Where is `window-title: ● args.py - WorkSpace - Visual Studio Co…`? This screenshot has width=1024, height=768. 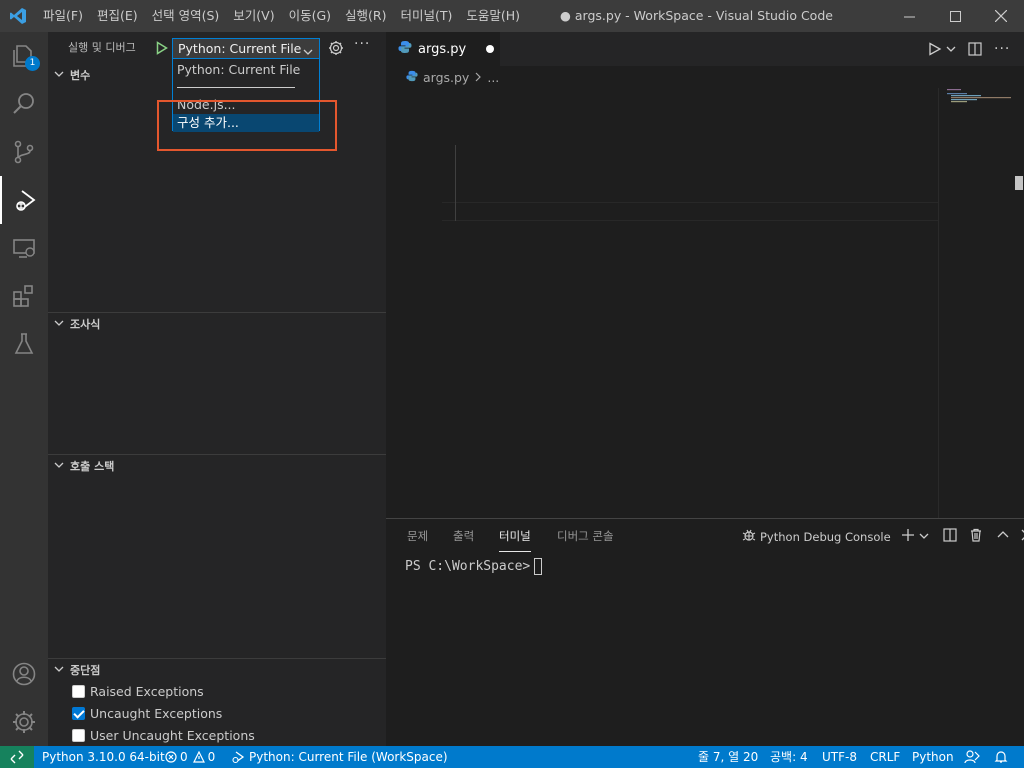 window-title: ● args.py - WorkSpace - Visual Studio Co… is located at coordinates (696, 15).